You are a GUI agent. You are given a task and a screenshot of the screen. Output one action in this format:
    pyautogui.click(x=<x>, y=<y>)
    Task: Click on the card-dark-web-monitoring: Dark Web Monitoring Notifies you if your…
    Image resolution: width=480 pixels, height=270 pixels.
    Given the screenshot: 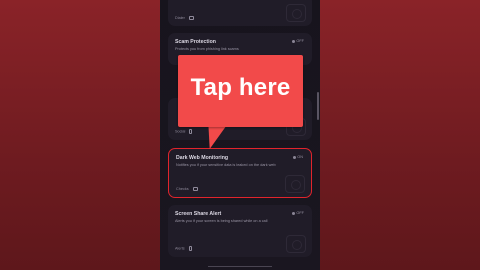 What is the action you would take?
    pyautogui.click(x=240, y=173)
    